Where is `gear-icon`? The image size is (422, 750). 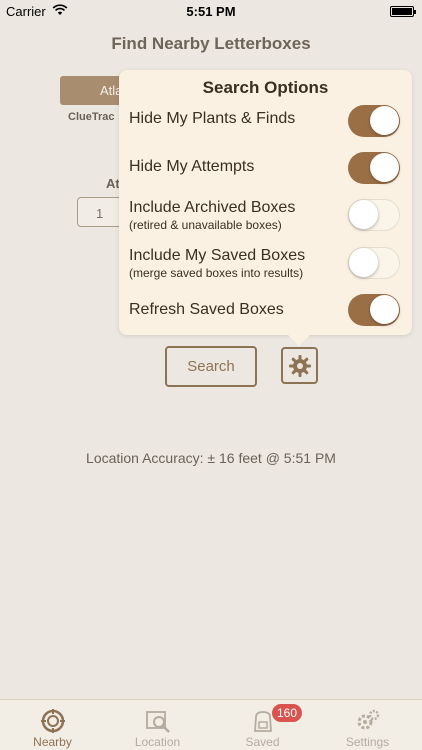
gear-icon is located at coordinates (299, 365).